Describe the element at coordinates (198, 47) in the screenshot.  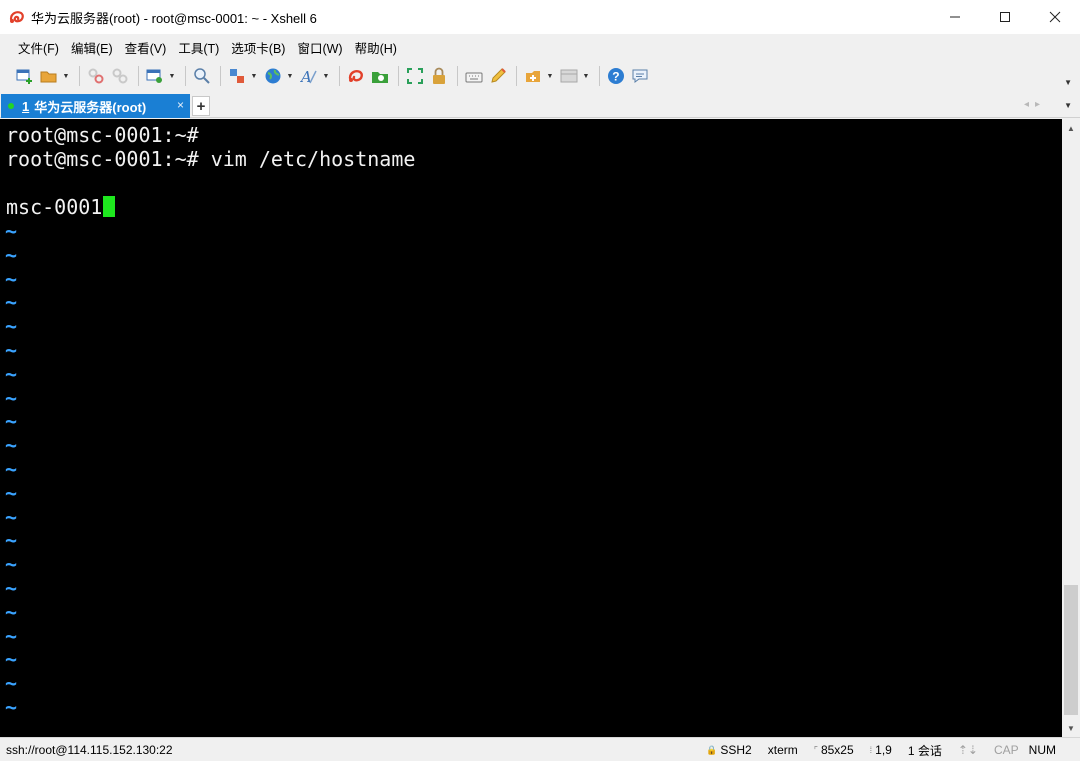
I see `menu-tools: 工具(T)` at that location.